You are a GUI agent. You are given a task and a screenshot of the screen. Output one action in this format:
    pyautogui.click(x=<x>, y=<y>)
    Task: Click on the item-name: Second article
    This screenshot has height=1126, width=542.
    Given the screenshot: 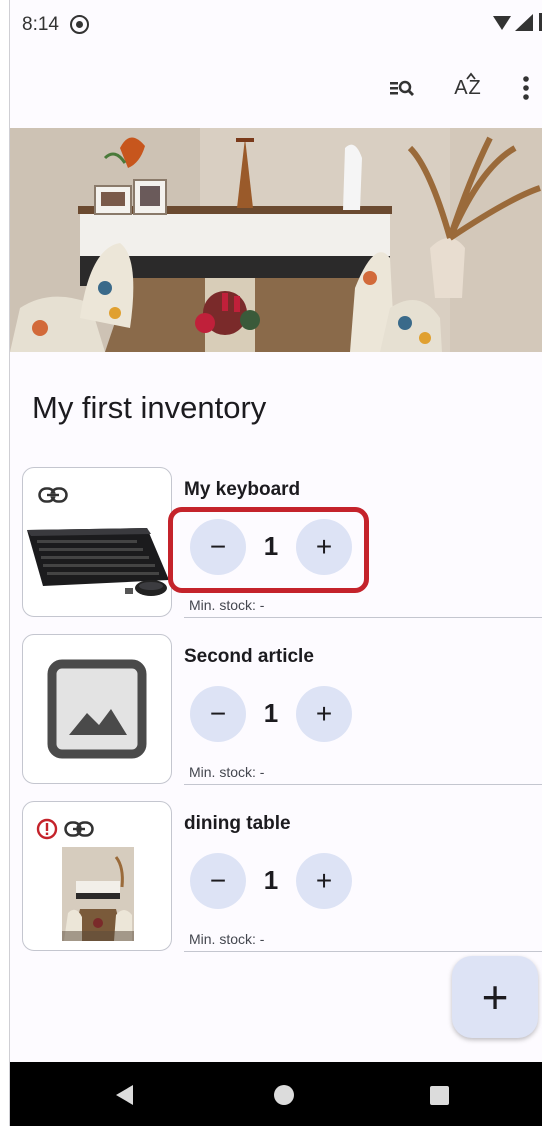 What is the action you would take?
    pyautogui.click(x=249, y=656)
    